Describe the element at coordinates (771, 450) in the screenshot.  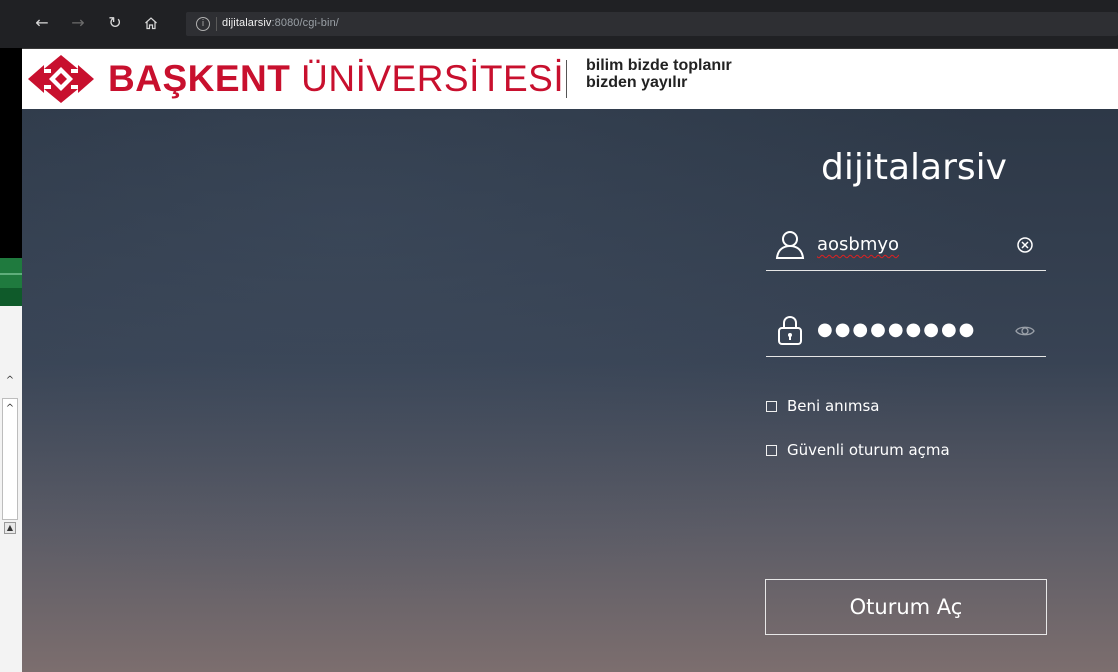
I see `secure-login-checkbox` at that location.